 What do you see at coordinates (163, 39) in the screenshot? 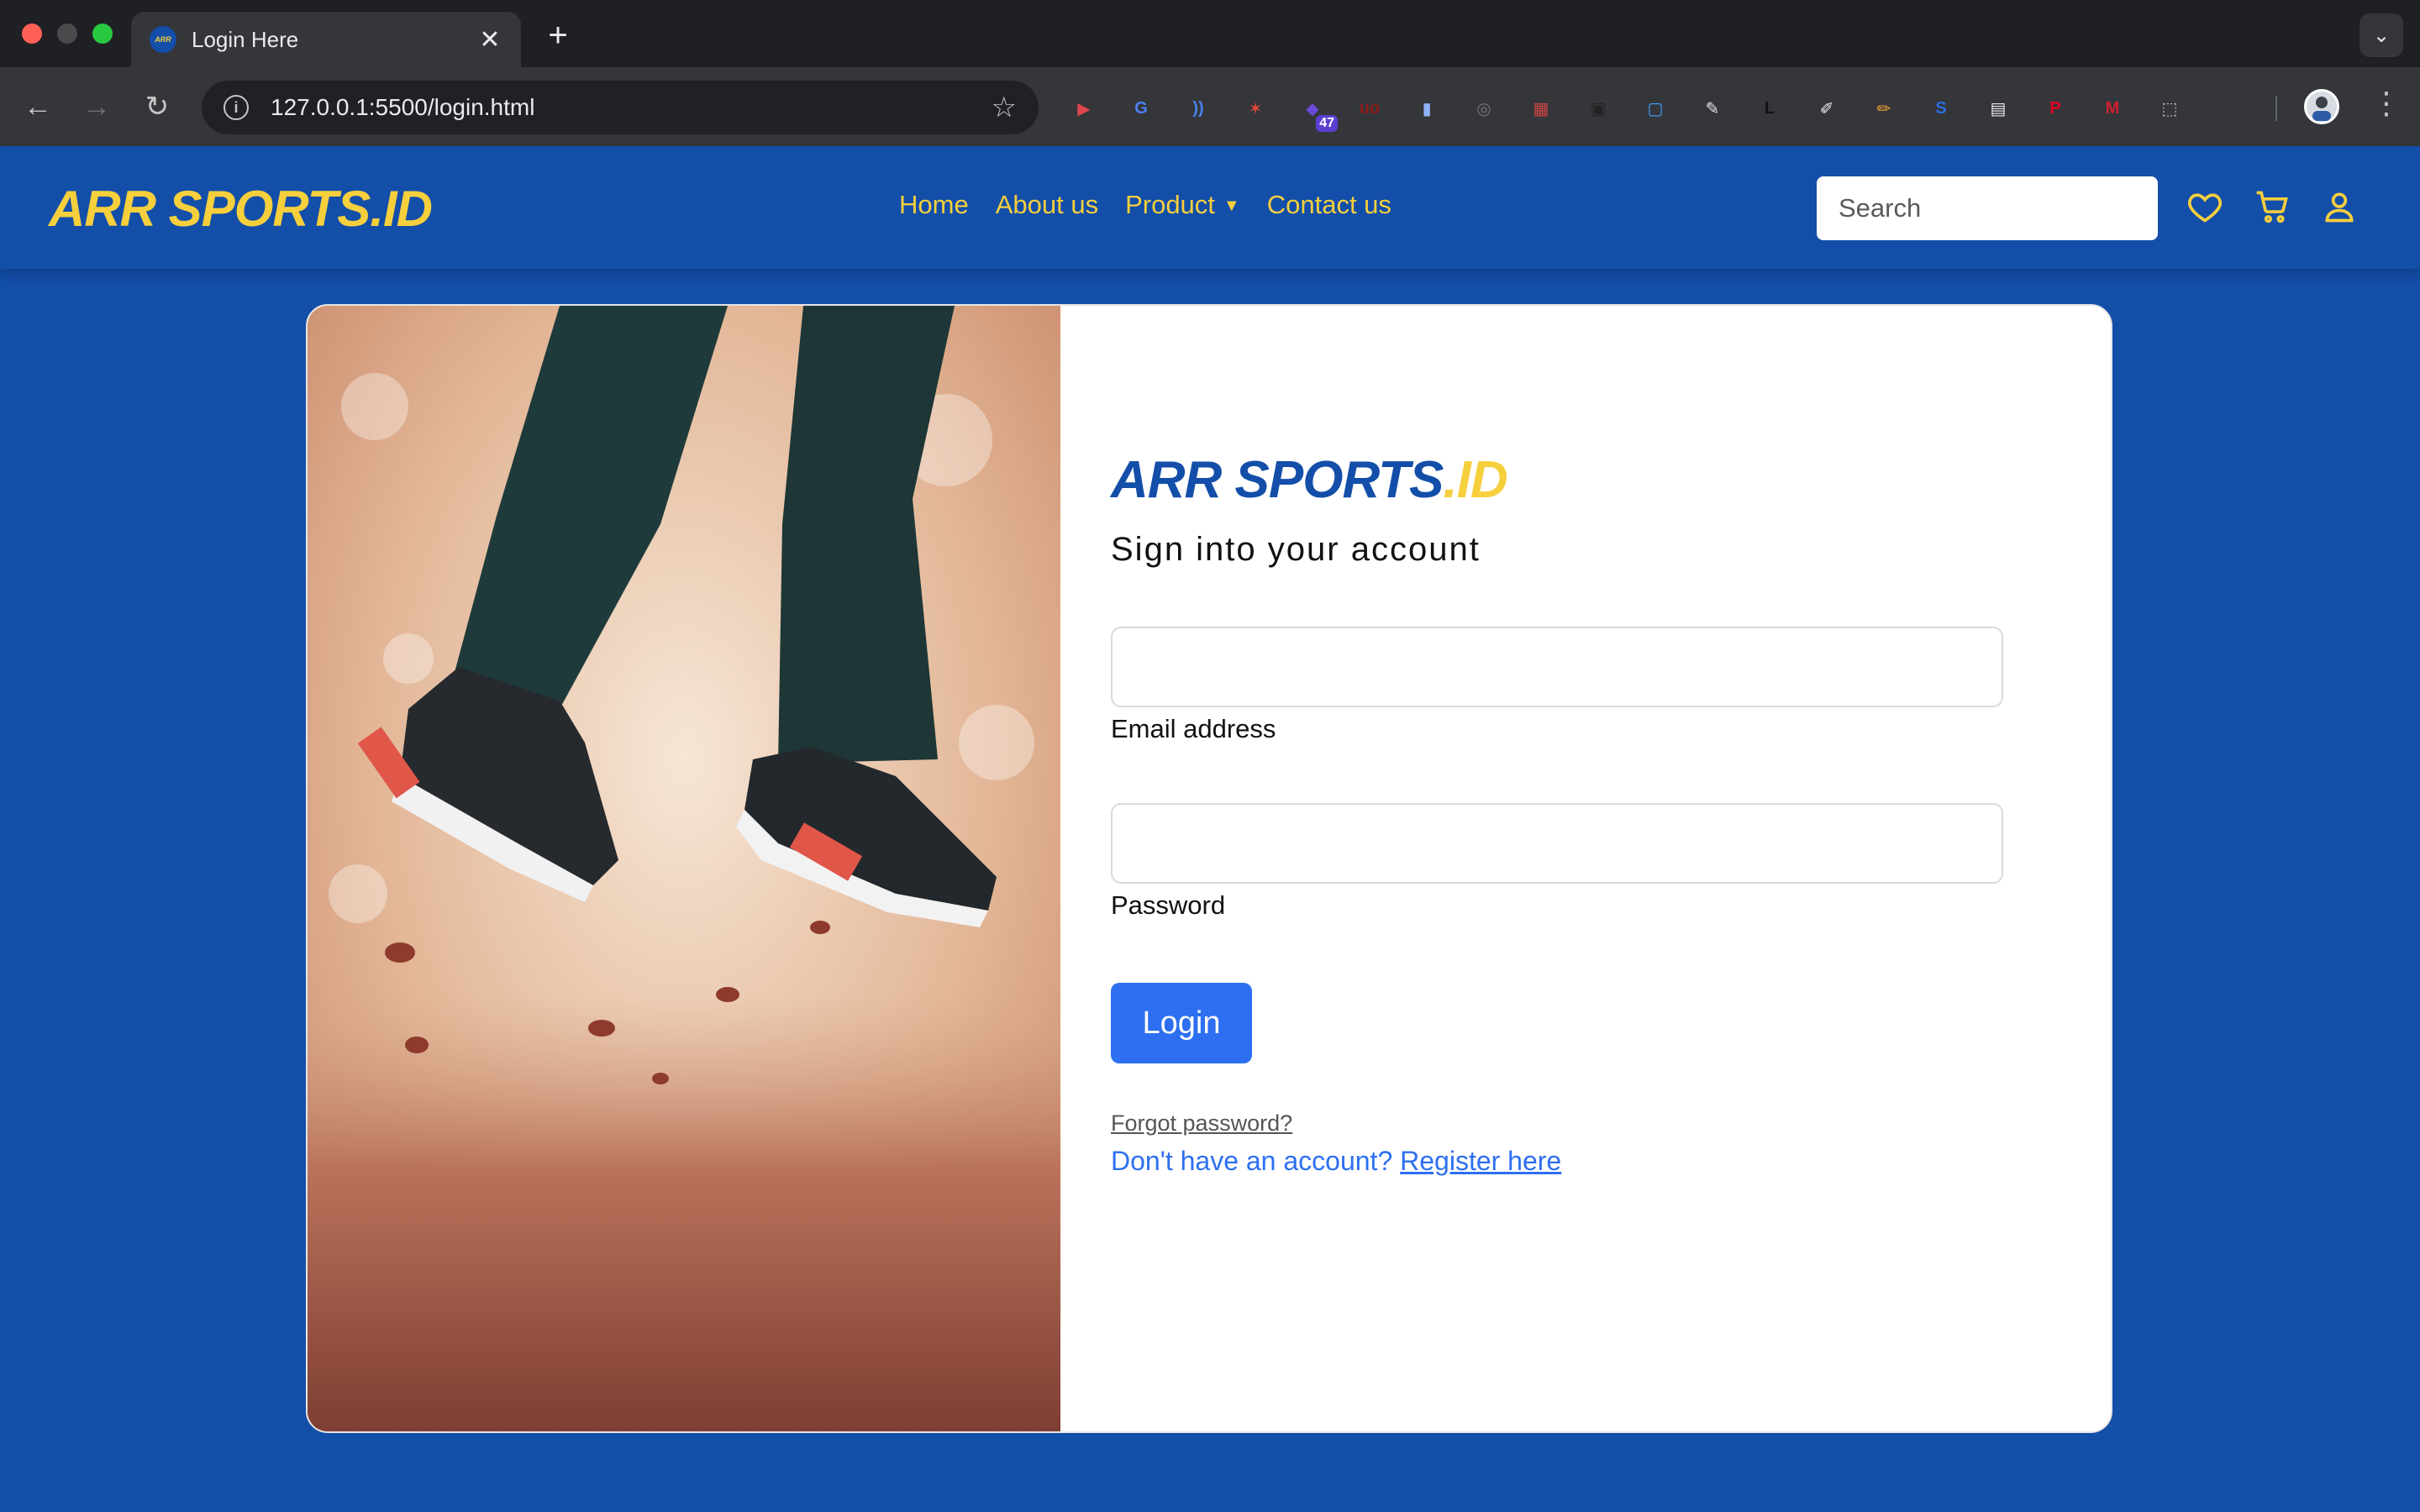
I see `tab-favicon-icon: ARR` at bounding box center [163, 39].